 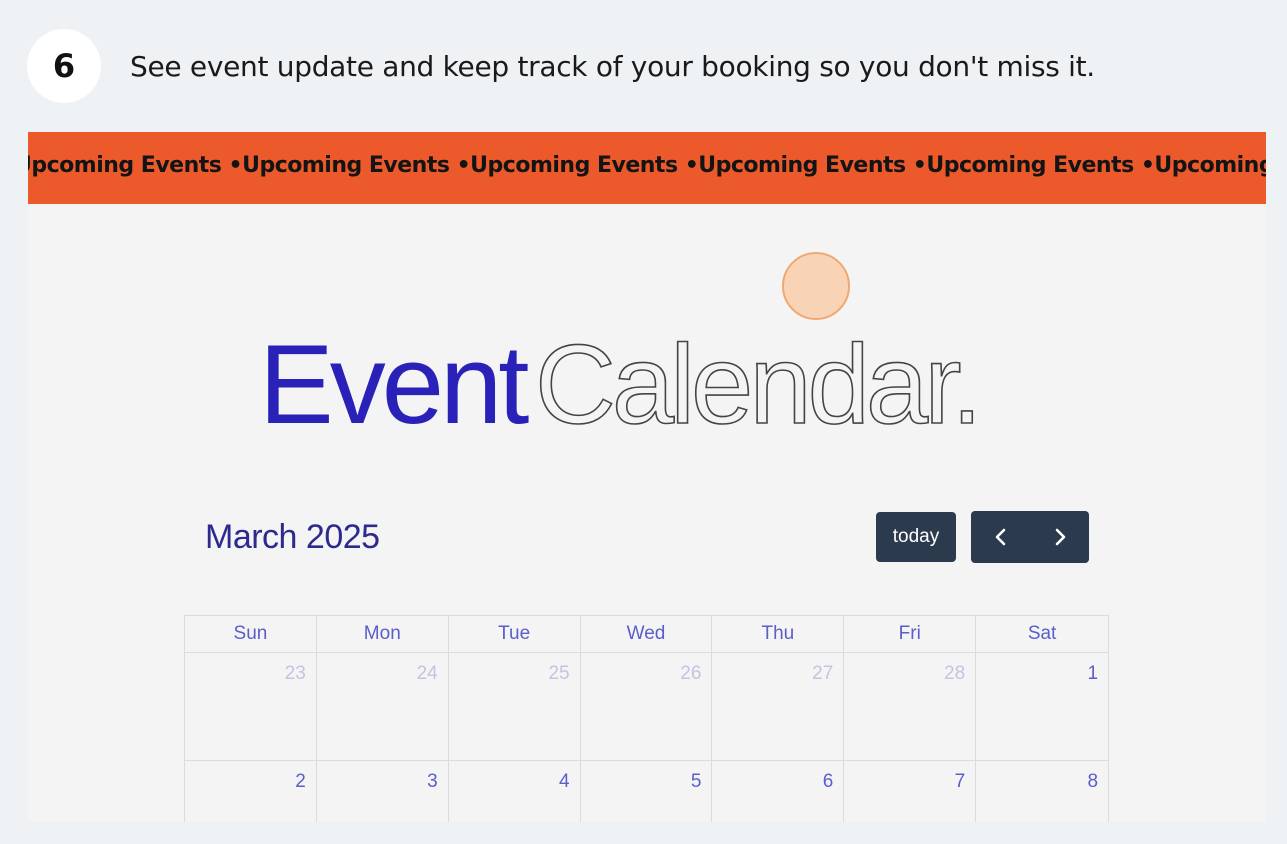 I want to click on day-number: 3, so click(x=382, y=777).